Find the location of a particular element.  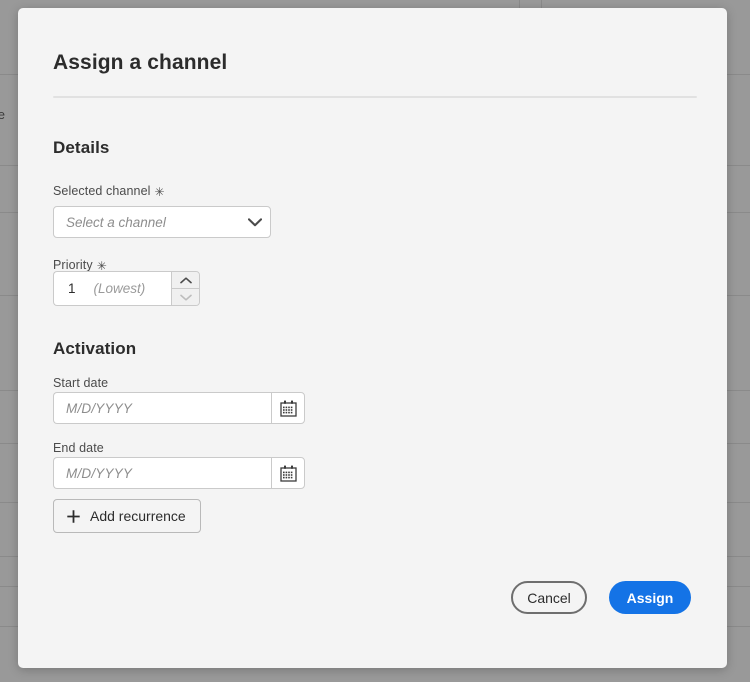

priority-stepper: 1 (Lowest) is located at coordinates (126, 288).